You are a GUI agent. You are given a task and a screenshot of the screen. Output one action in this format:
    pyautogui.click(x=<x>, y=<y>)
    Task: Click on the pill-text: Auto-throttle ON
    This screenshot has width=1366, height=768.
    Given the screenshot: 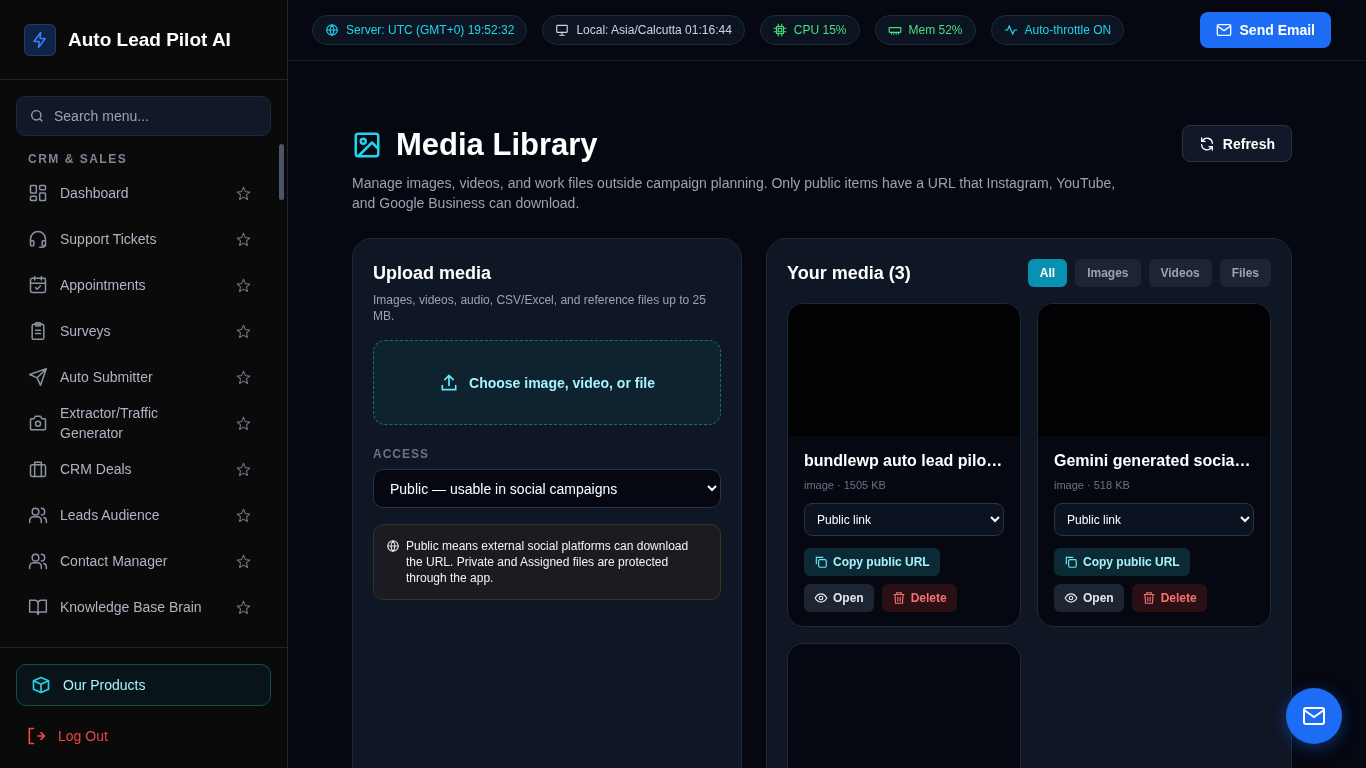 What is the action you would take?
    pyautogui.click(x=1068, y=30)
    